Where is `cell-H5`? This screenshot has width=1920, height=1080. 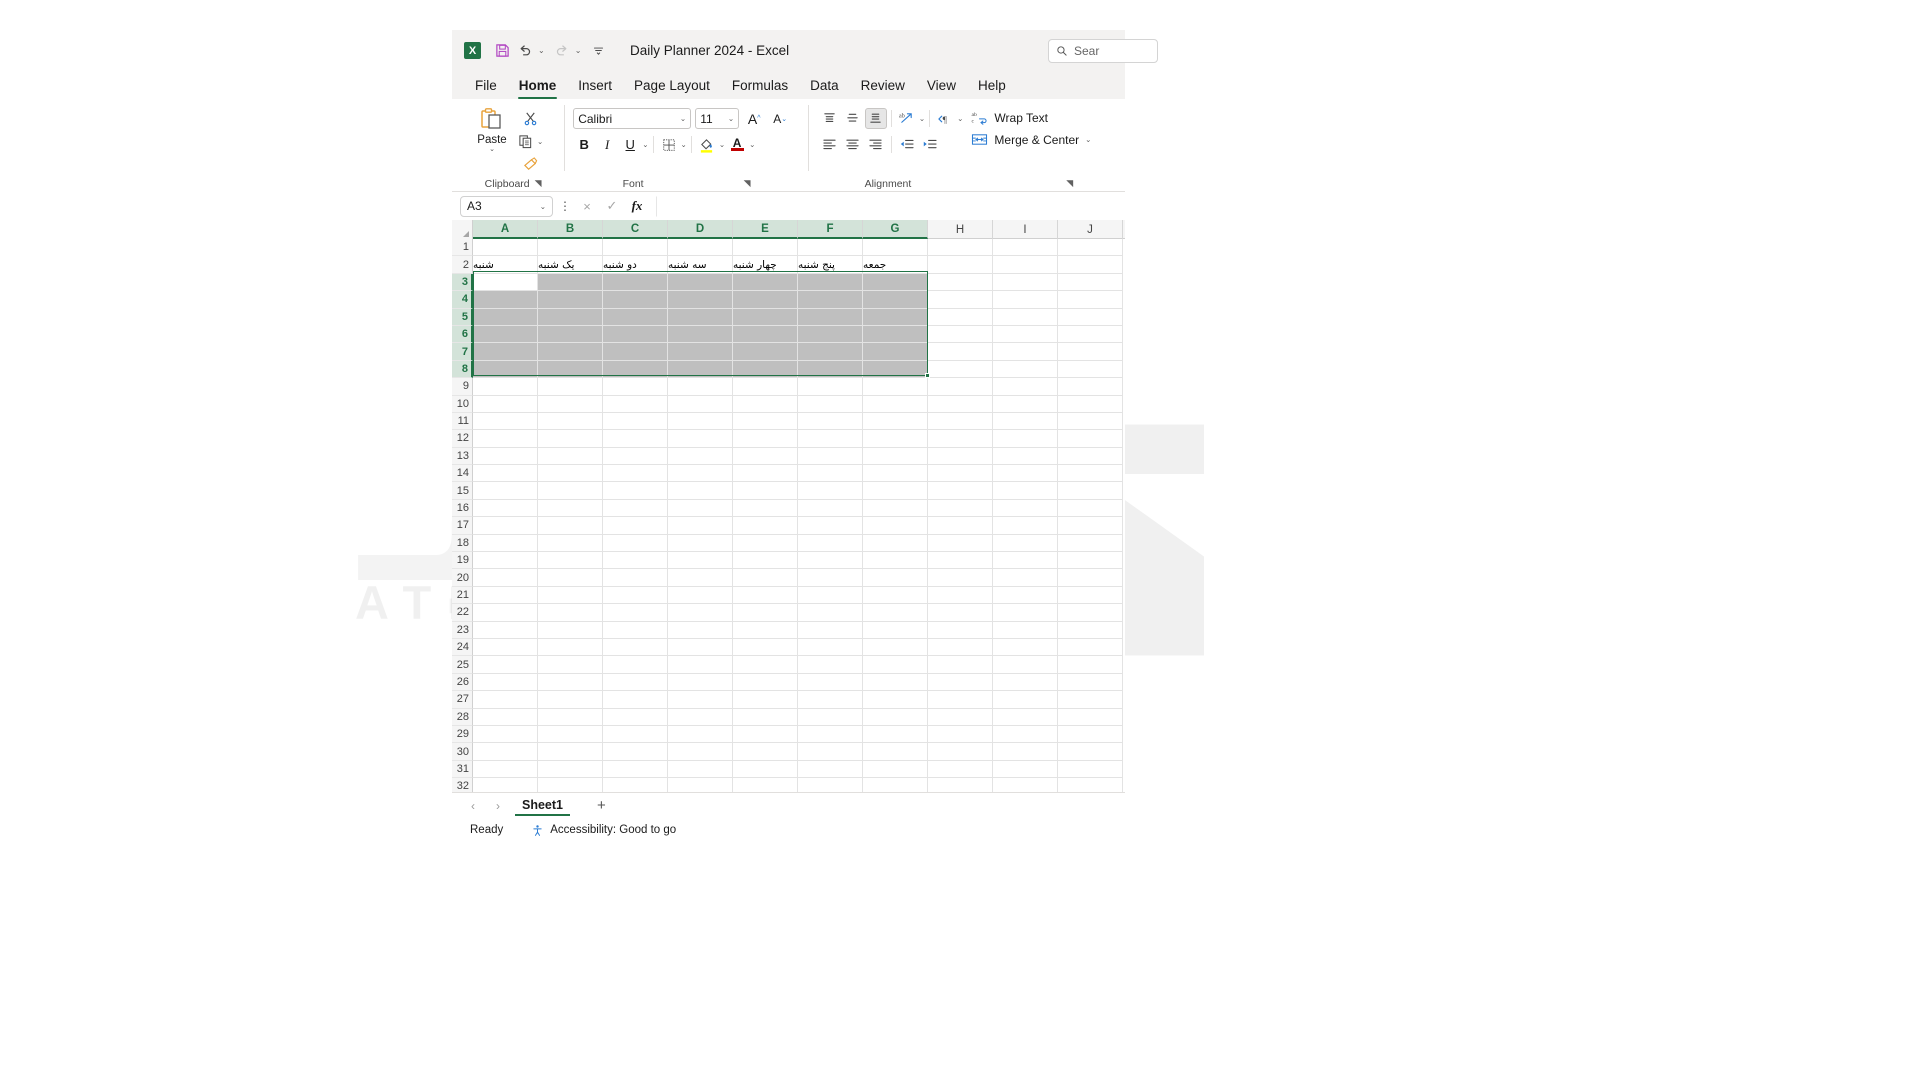 cell-H5 is located at coordinates (960, 317).